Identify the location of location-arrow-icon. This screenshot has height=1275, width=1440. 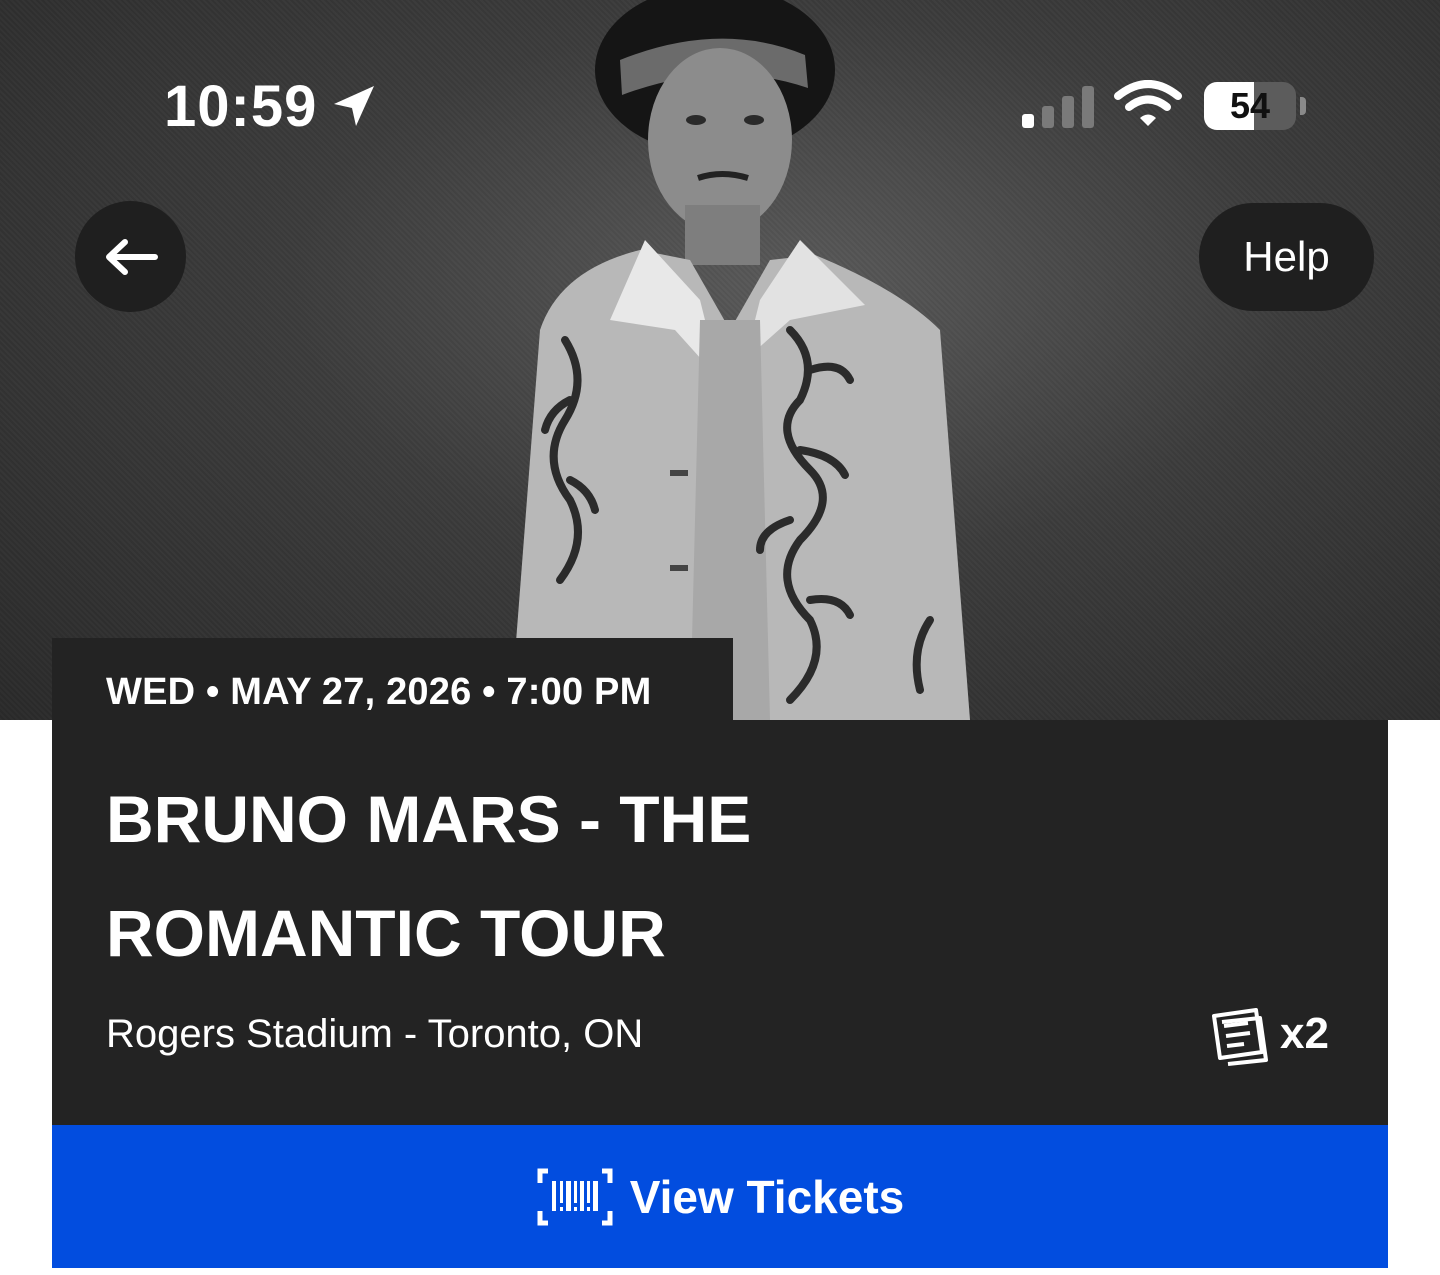
(354, 106).